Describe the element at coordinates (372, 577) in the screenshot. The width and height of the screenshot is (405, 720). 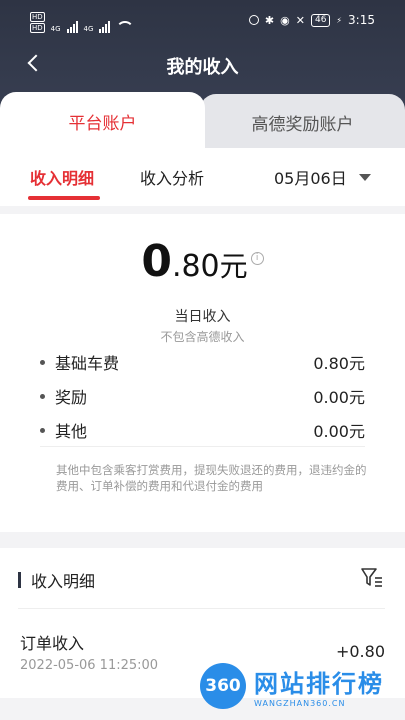
I see `filter-icon` at that location.